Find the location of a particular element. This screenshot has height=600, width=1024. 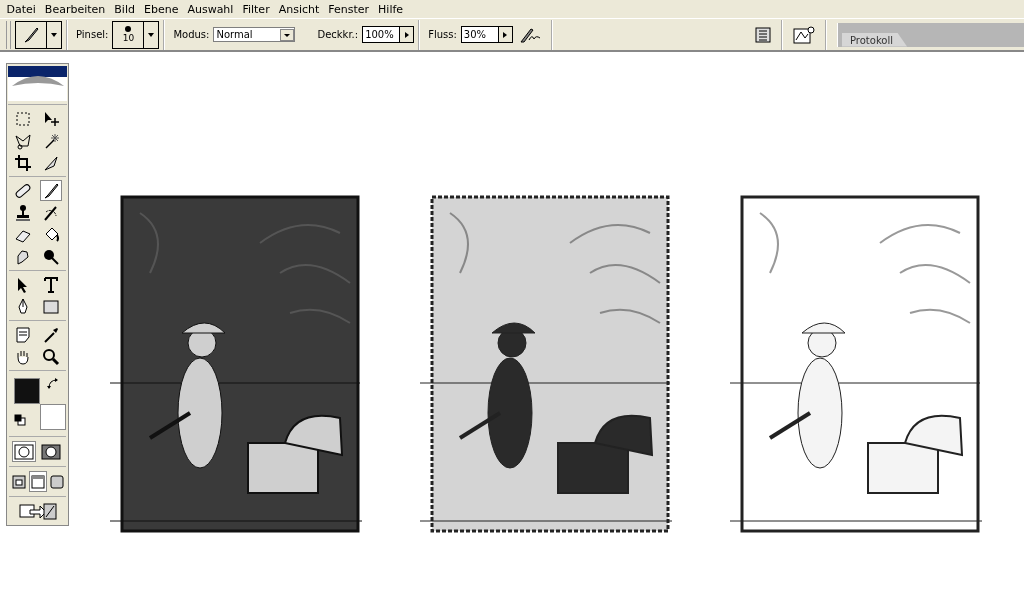

swap-colors-icon is located at coordinates (52, 384).